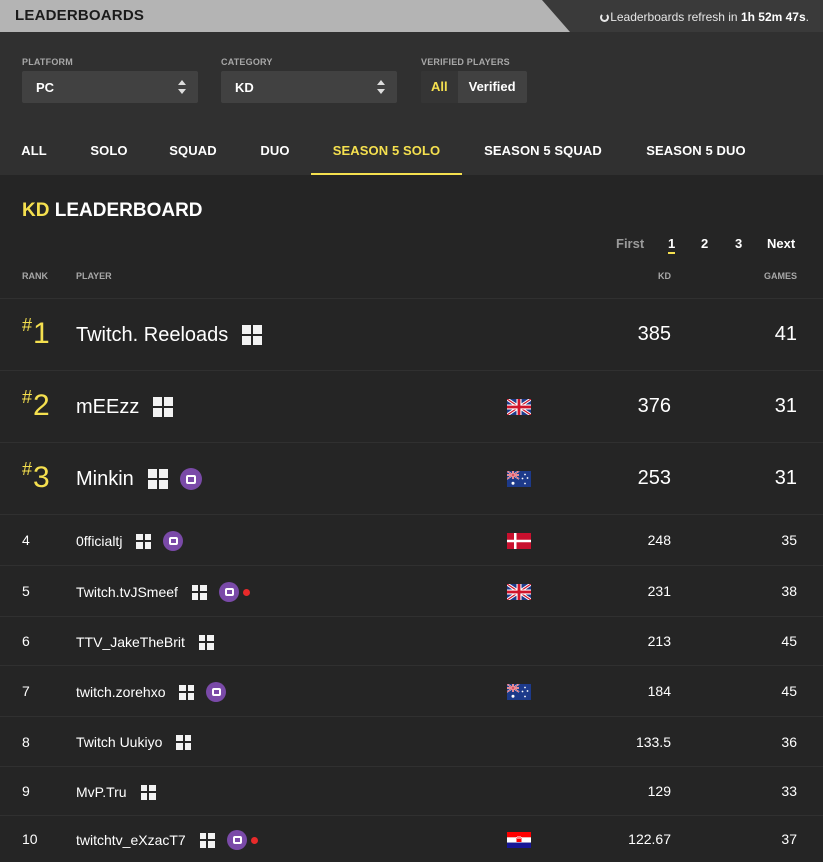 The width and height of the screenshot is (823, 862). I want to click on uk-flag-icon, so click(519, 407).